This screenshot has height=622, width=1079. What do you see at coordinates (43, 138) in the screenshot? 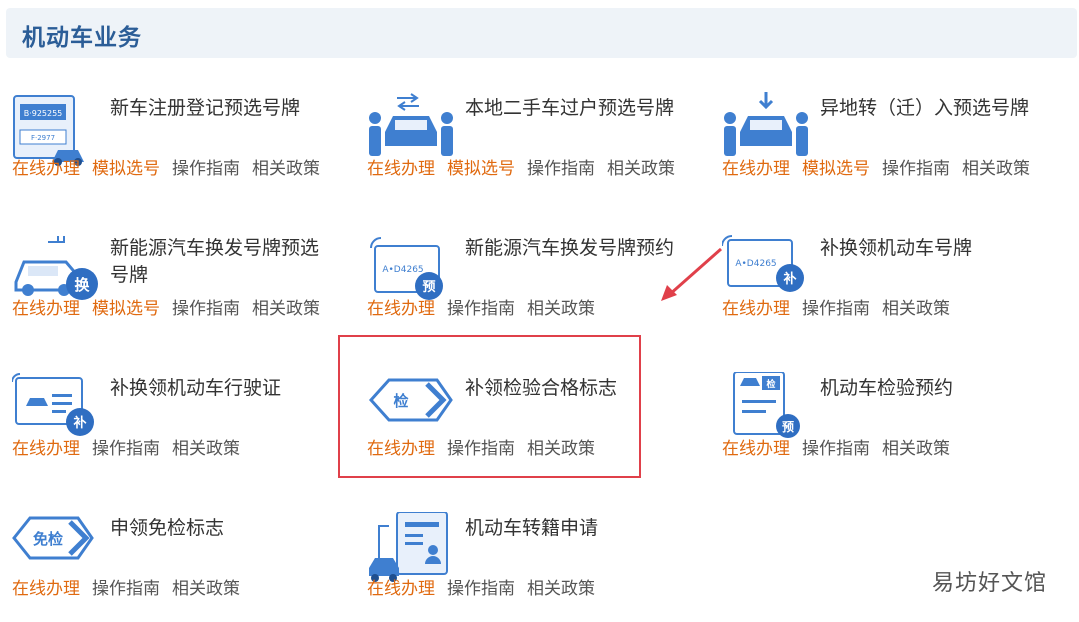
I see `plate-text-bottom: F·2977` at bounding box center [43, 138].